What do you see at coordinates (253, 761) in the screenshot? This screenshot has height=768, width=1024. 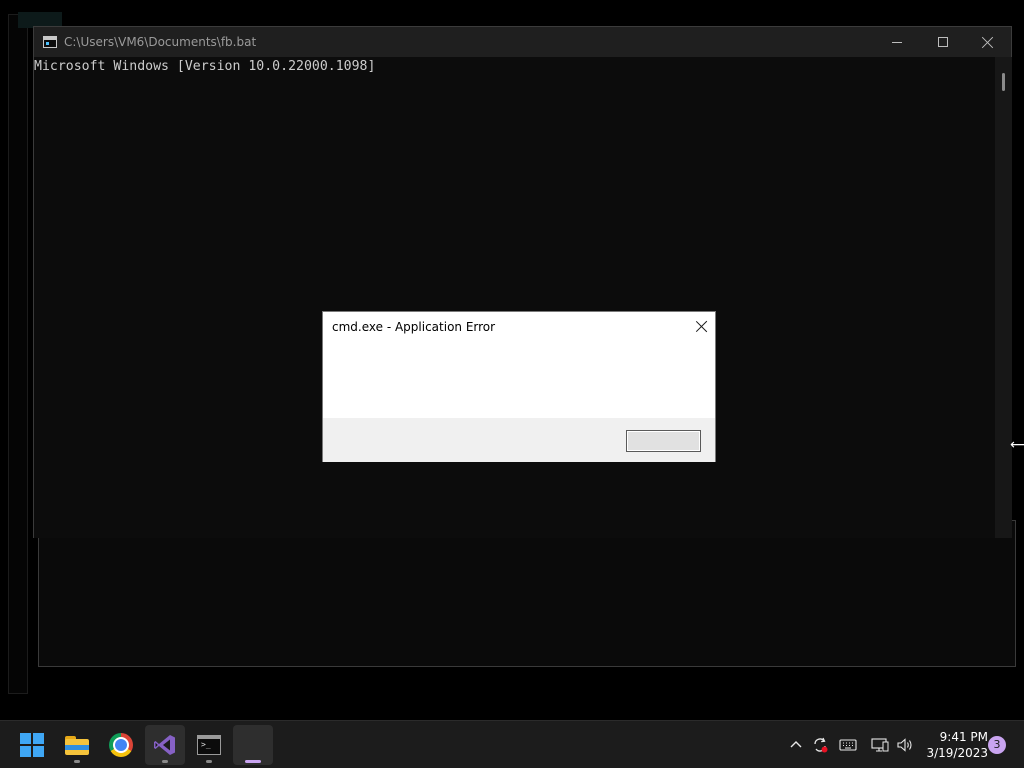 I see `active-indicator` at bounding box center [253, 761].